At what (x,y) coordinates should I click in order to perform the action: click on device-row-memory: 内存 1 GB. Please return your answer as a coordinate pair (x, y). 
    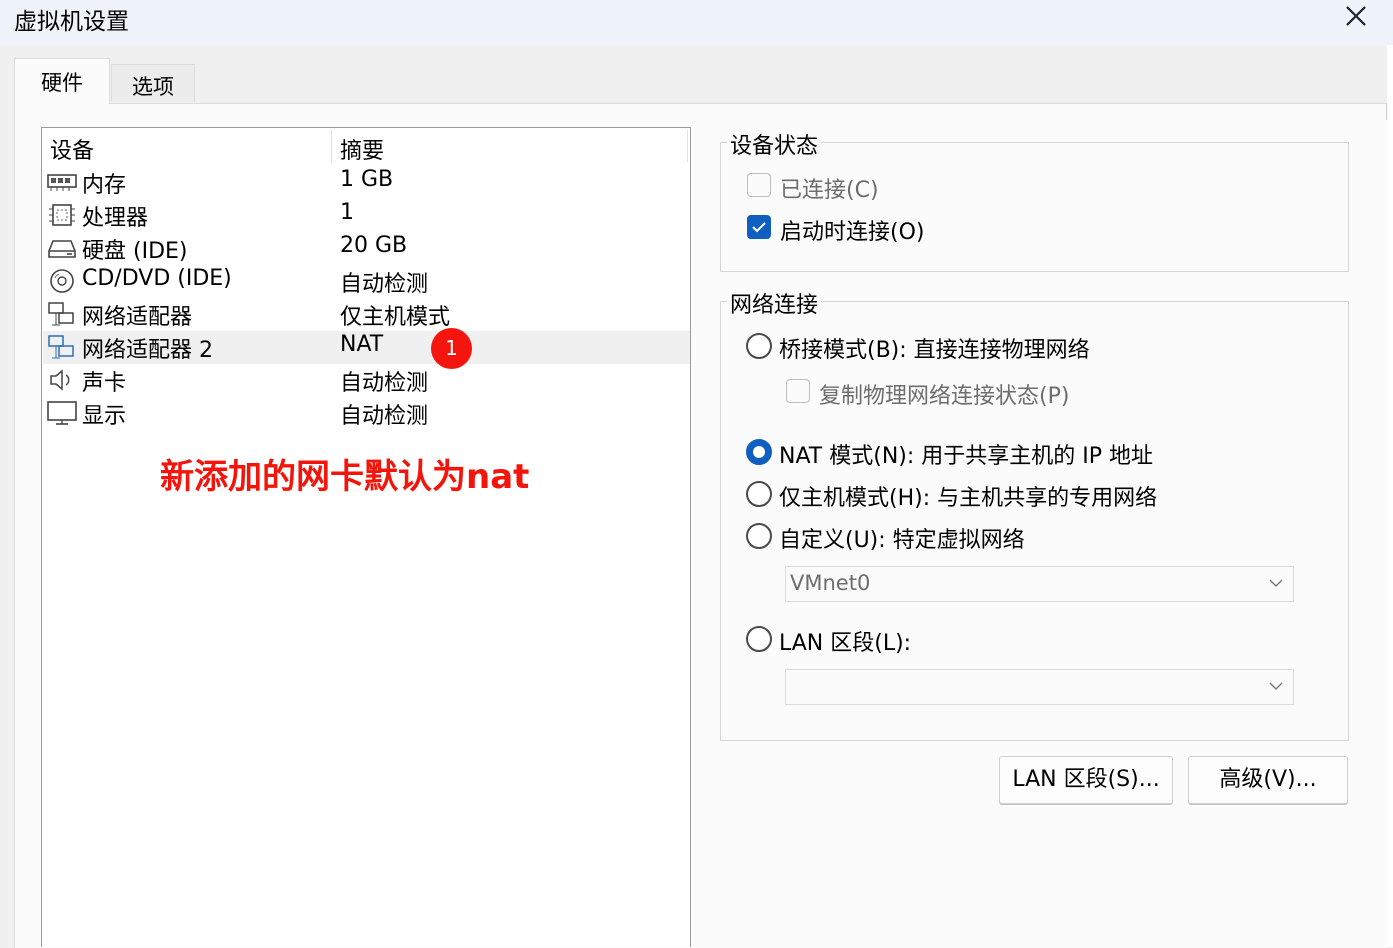
    Looking at the image, I should click on (366, 182).